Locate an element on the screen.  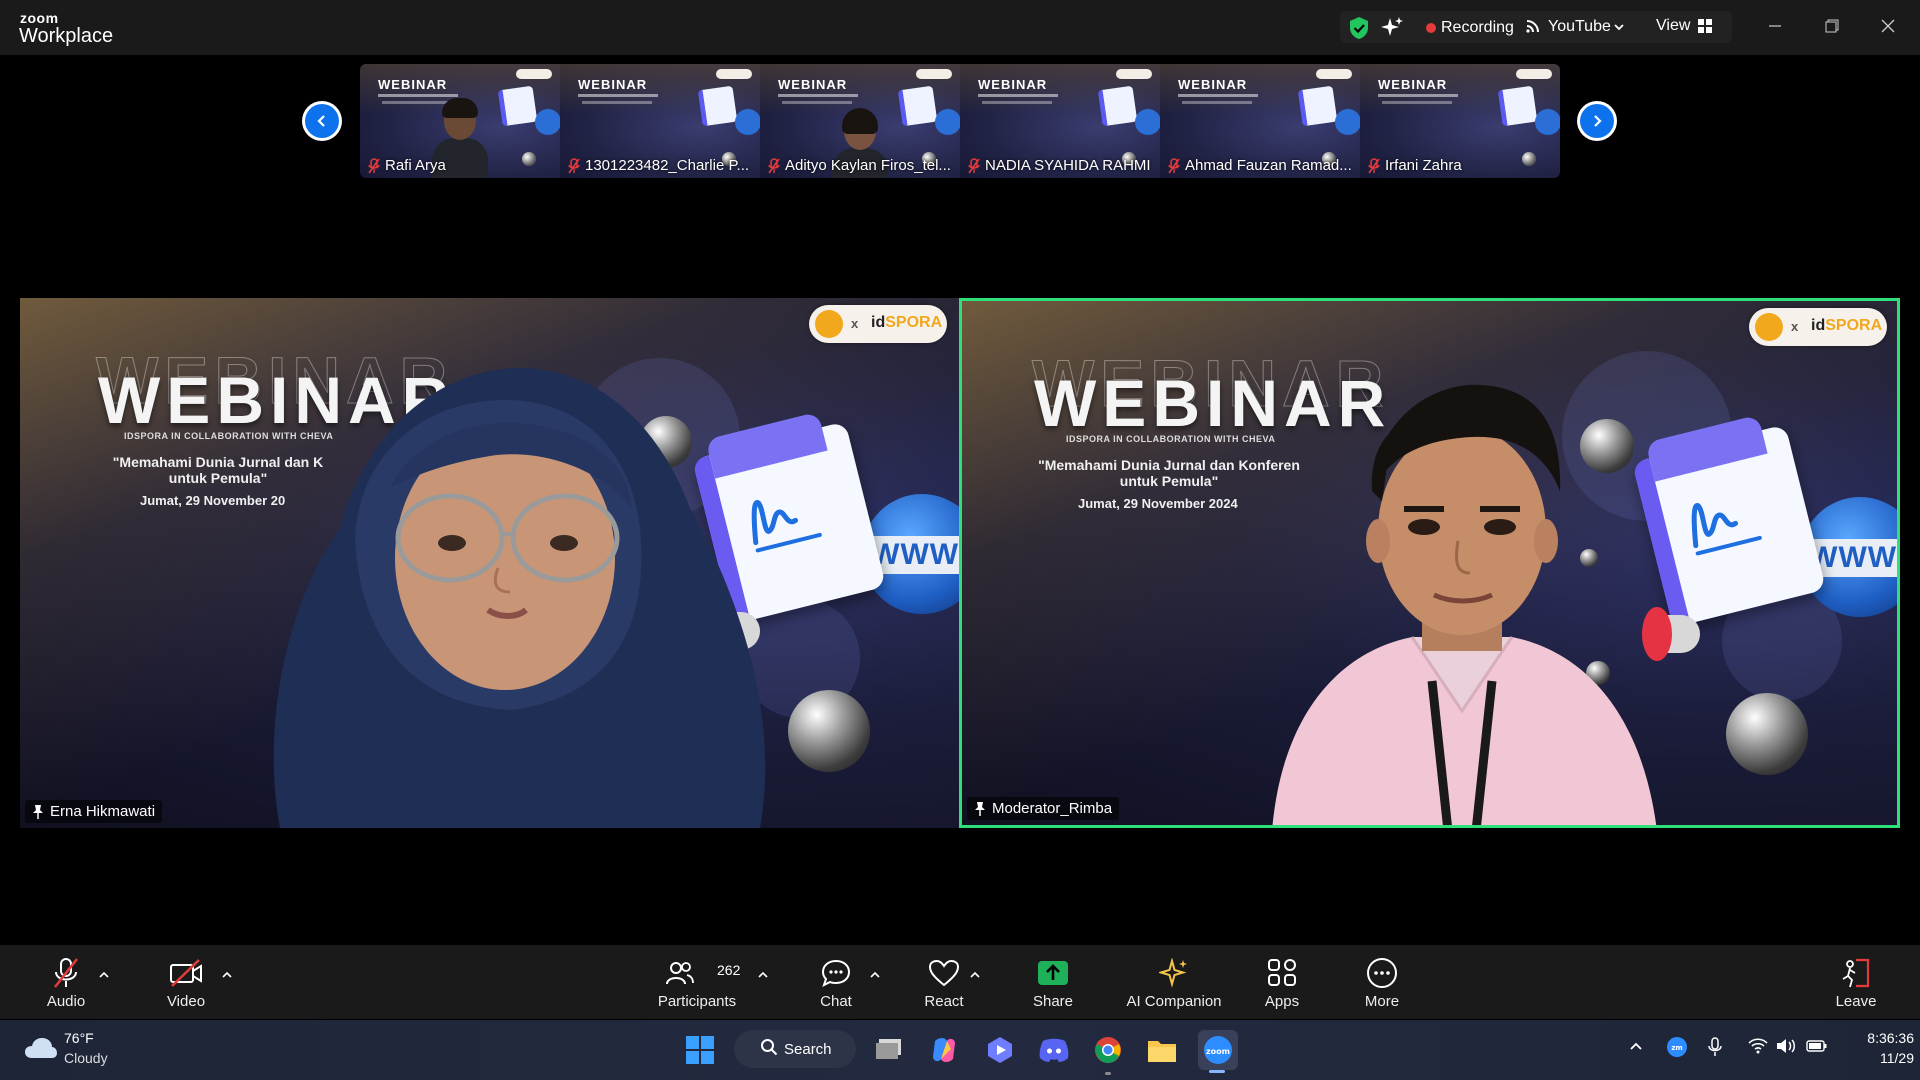
recording-indicator: Recording is located at coordinates (1477, 28).